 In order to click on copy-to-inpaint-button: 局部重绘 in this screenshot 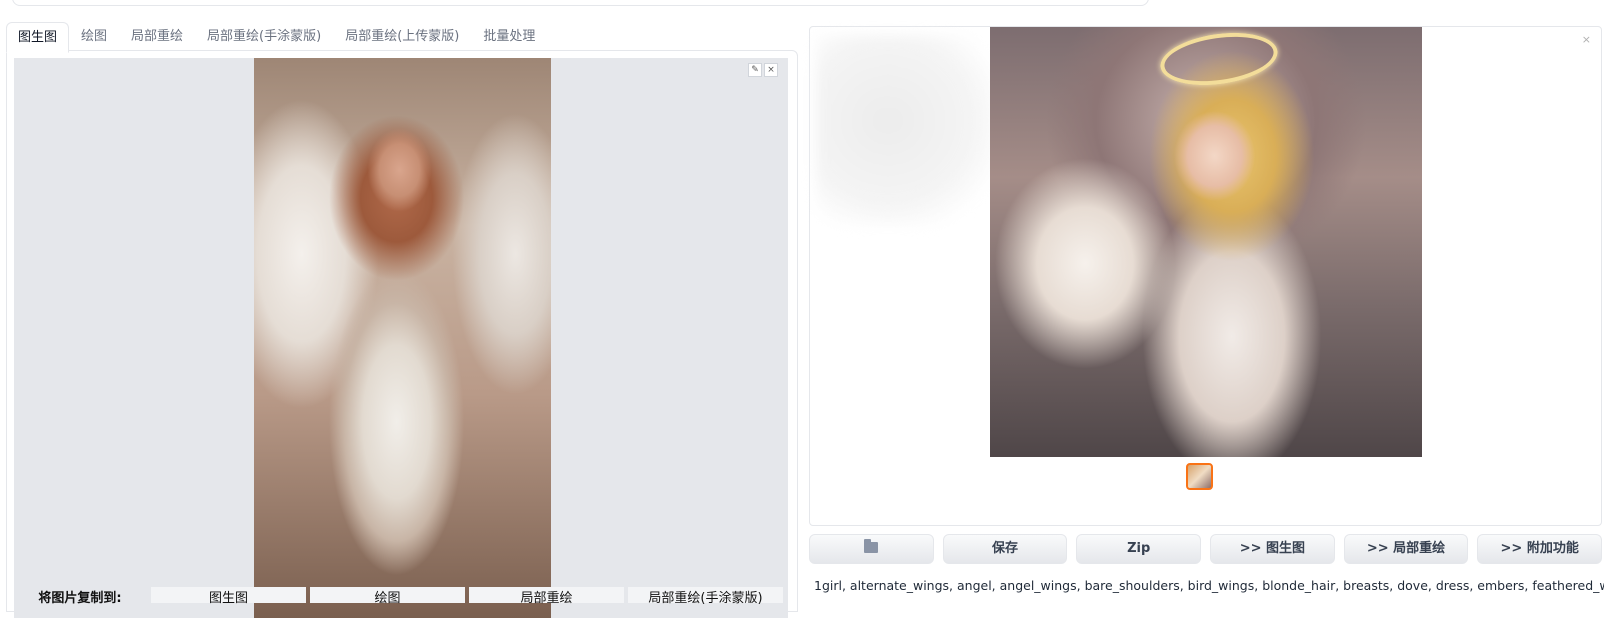, I will do `click(546, 596)`.